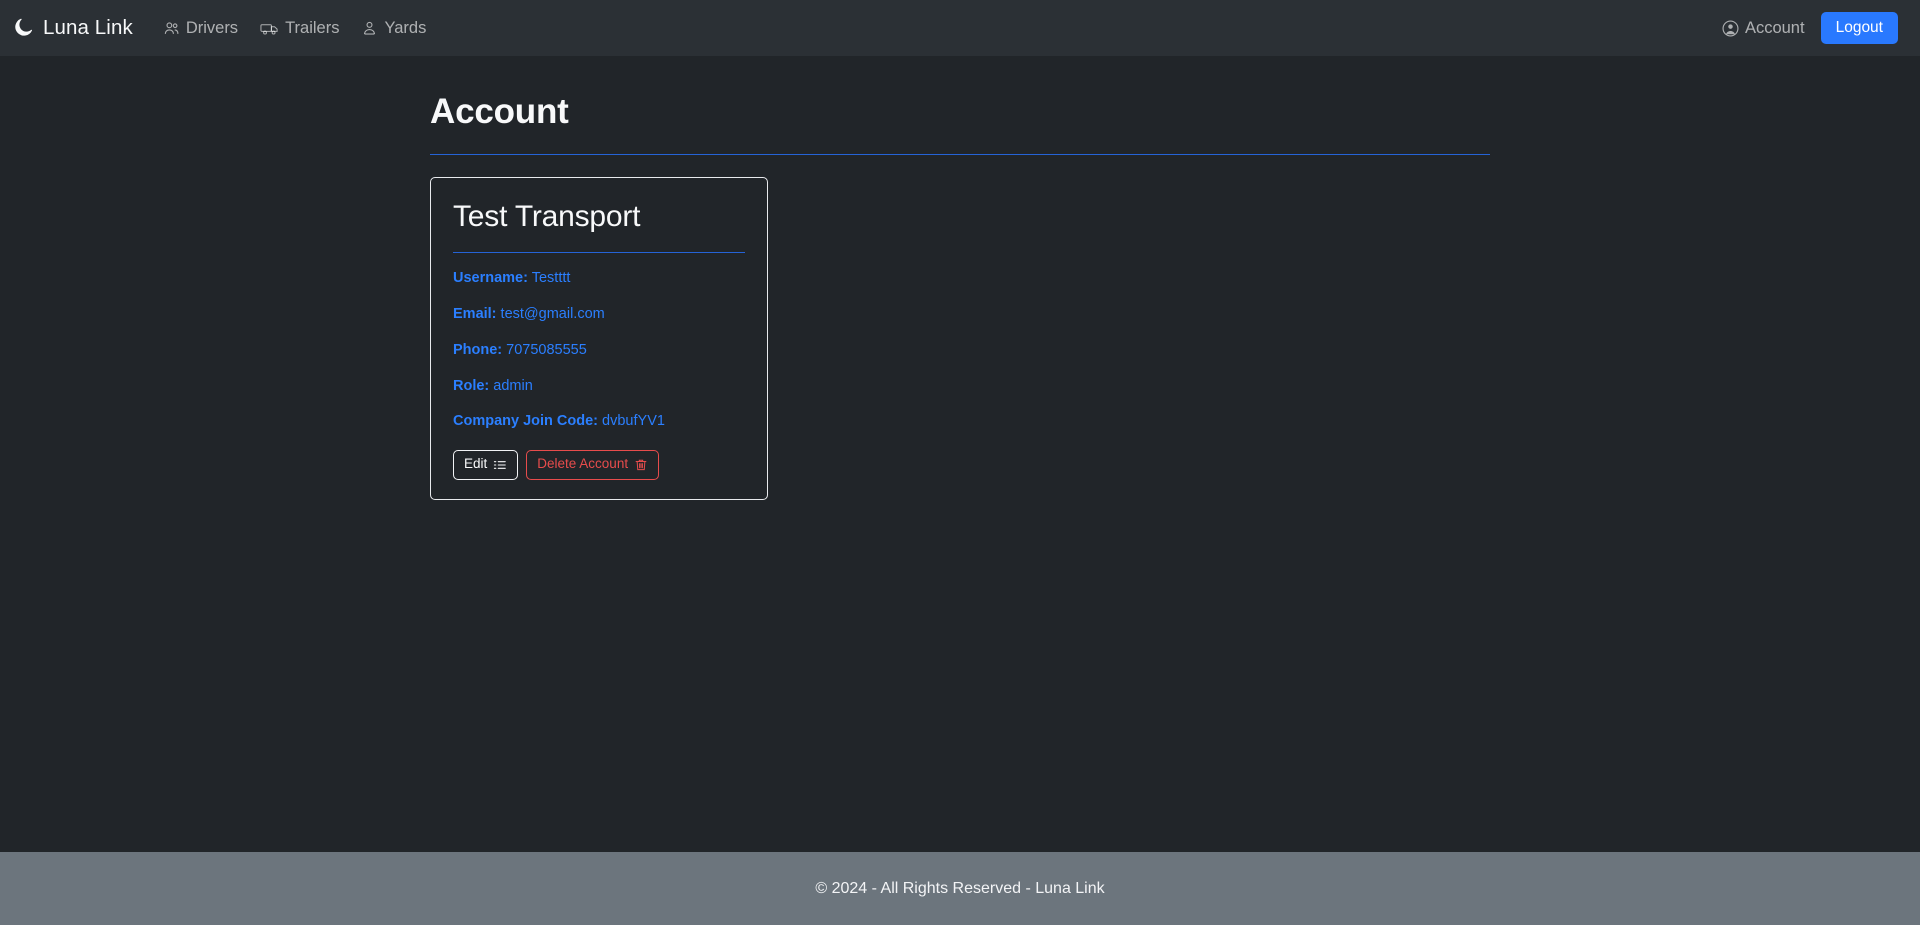 The image size is (1920, 925). I want to click on person-pin-icon, so click(369, 28).